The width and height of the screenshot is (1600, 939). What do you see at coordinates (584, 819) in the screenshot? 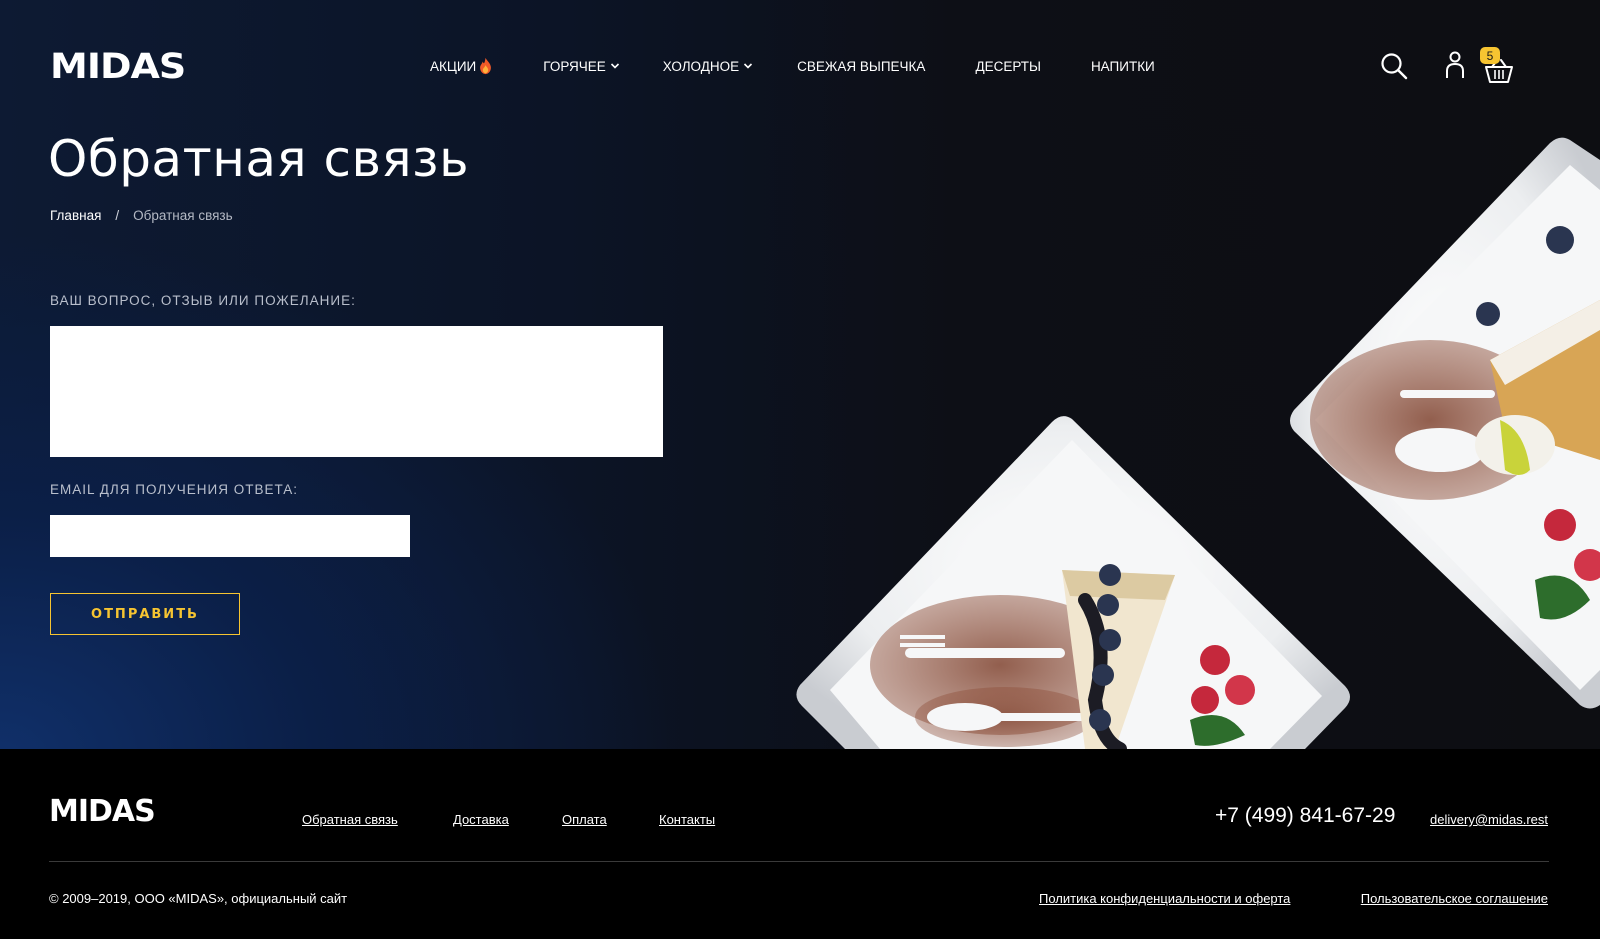
I see `footer-link-payment: Оплата` at bounding box center [584, 819].